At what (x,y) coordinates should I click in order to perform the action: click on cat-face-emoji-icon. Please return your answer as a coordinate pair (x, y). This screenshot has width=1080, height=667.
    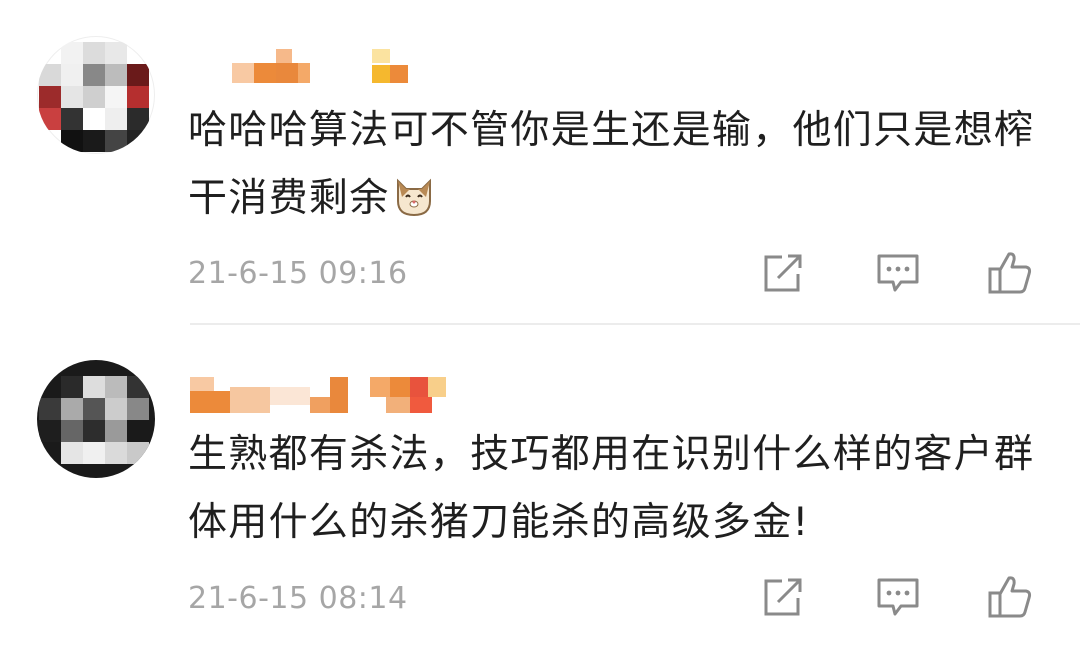
    Looking at the image, I should click on (414, 195).